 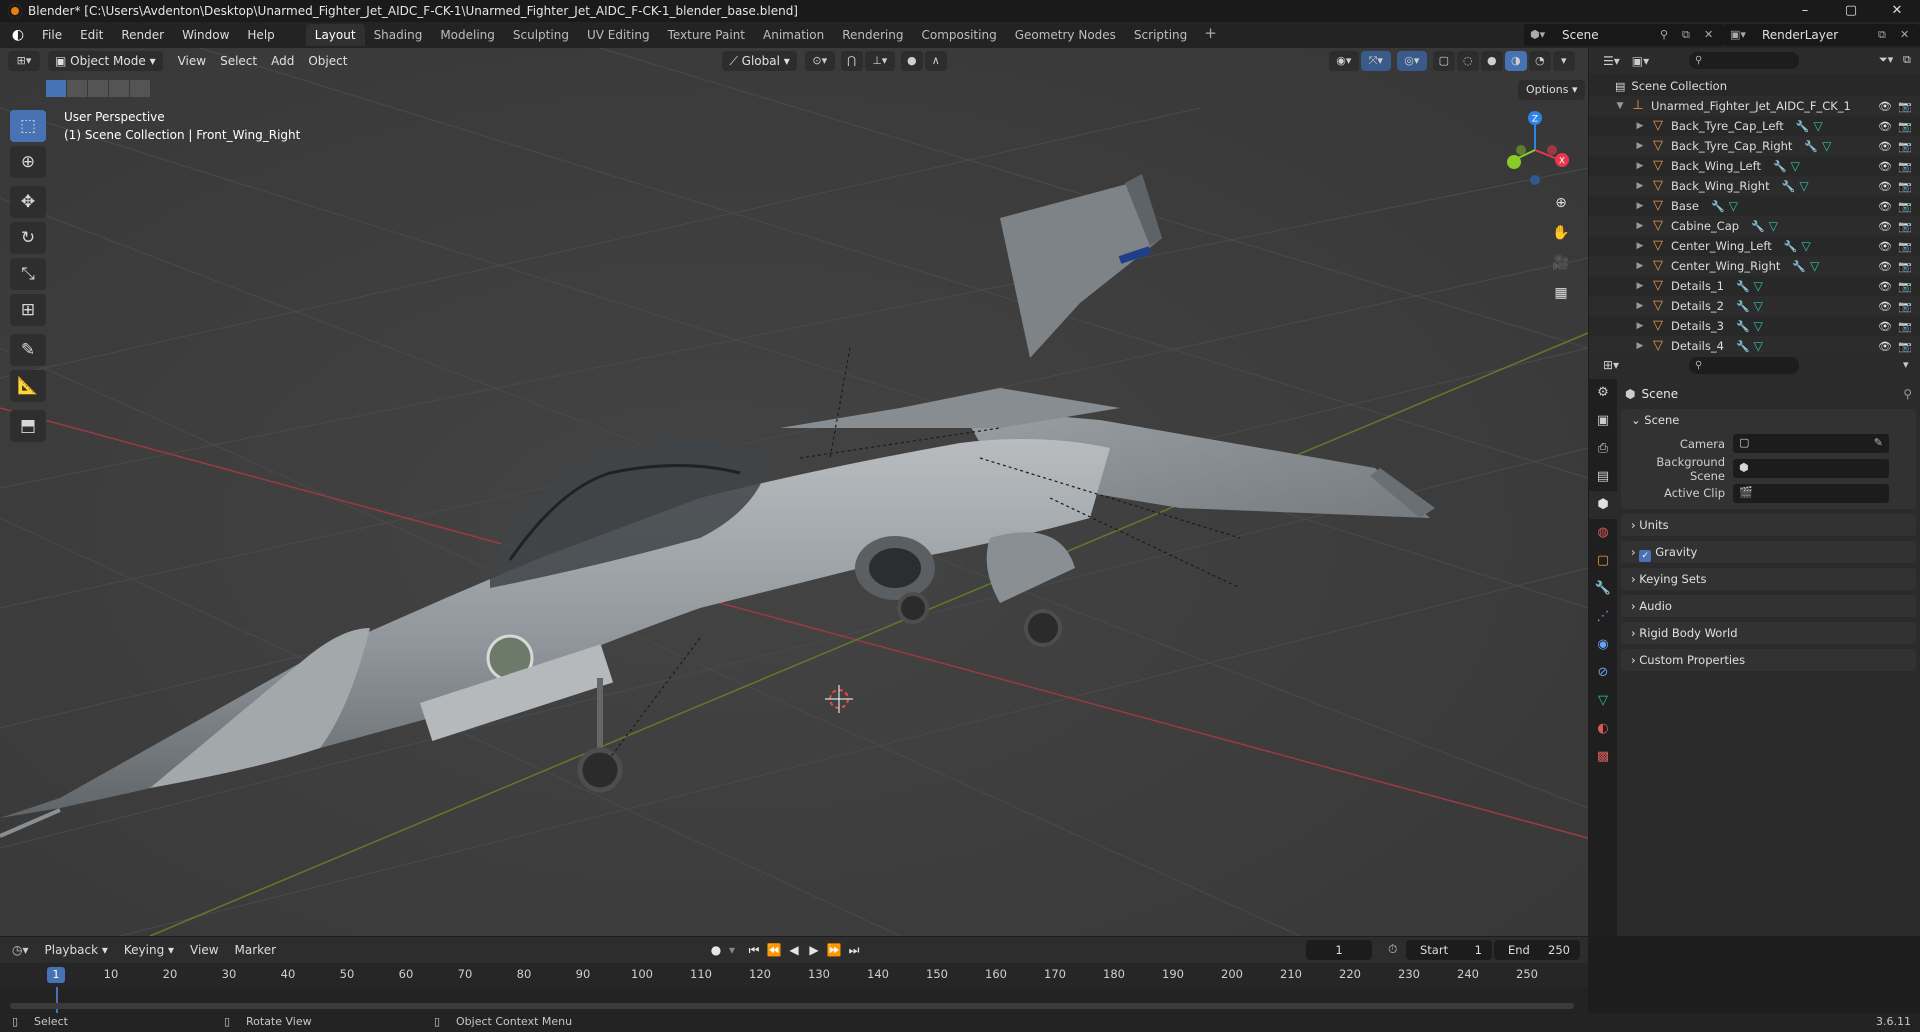 What do you see at coordinates (759, 61) in the screenshot?
I see `transform-orientation-dropdown: ⟋ Global ▾` at bounding box center [759, 61].